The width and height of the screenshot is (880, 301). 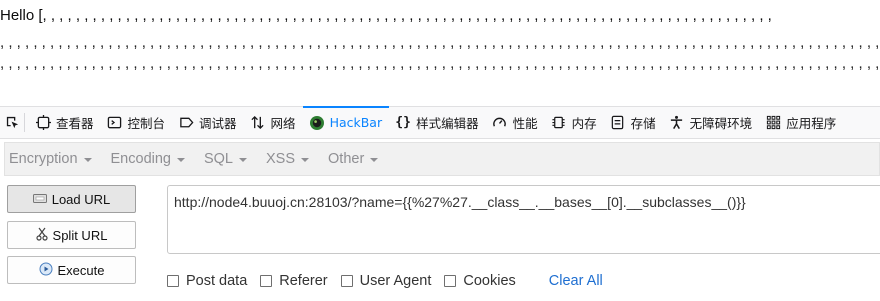 I want to click on button-label: Load URL, so click(x=81, y=199).